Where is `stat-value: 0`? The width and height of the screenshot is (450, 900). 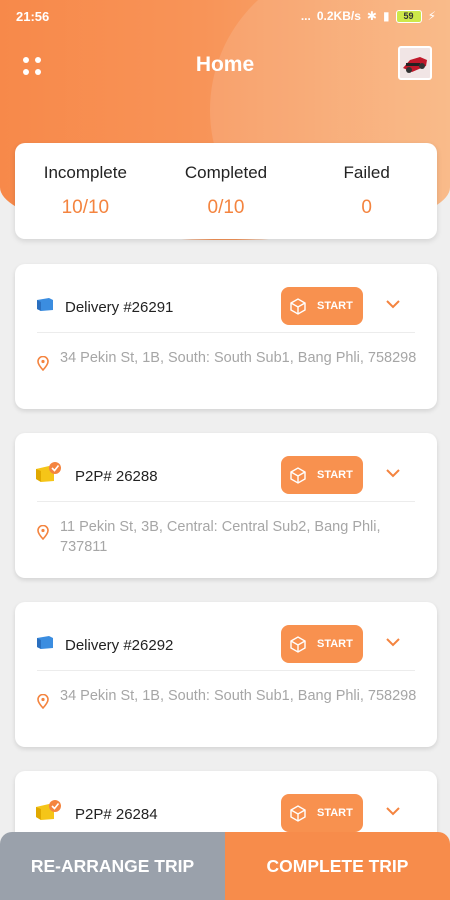 stat-value: 0 is located at coordinates (366, 207).